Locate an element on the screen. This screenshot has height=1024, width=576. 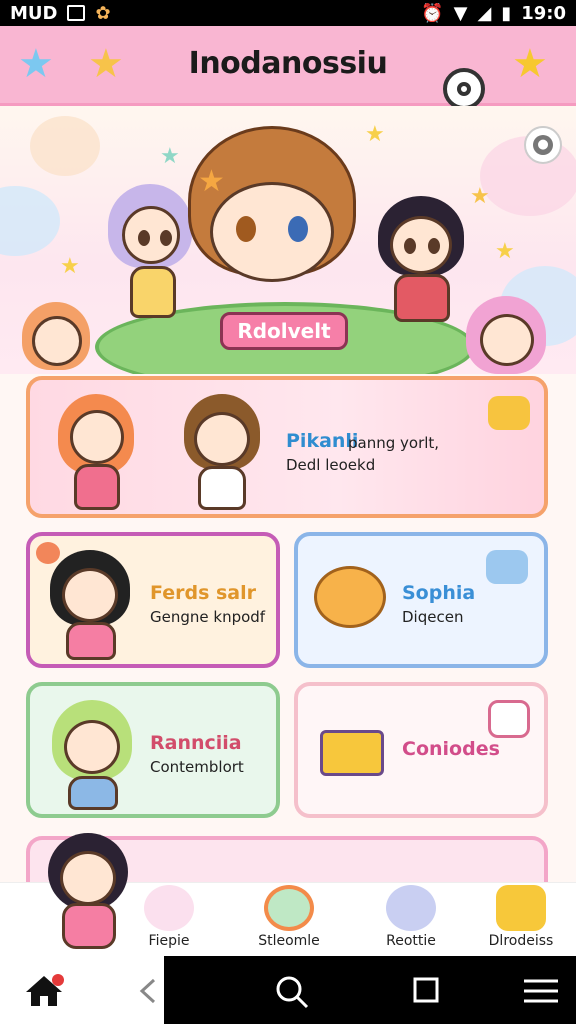
tab-reottie: Reottie is located at coordinates (411, 920).